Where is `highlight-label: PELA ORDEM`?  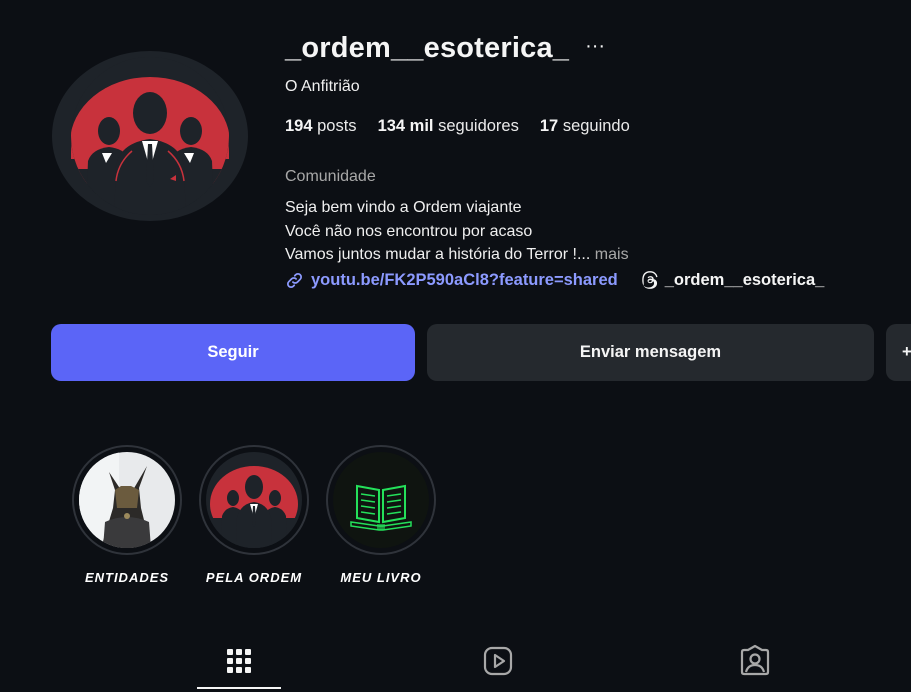 highlight-label: PELA ORDEM is located at coordinates (254, 577).